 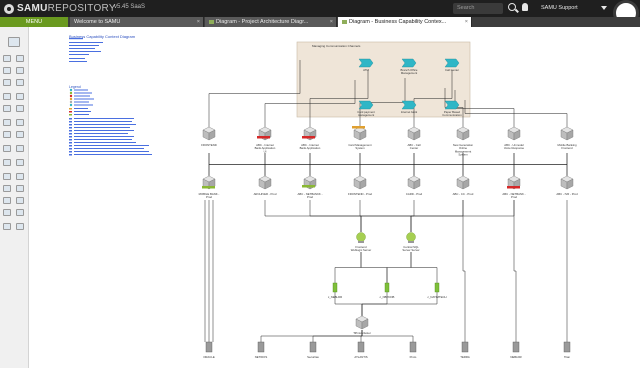 What do you see at coordinates (410, 248) in the screenshot?
I see `server-label: Central SQL Server Server` at bounding box center [410, 248].